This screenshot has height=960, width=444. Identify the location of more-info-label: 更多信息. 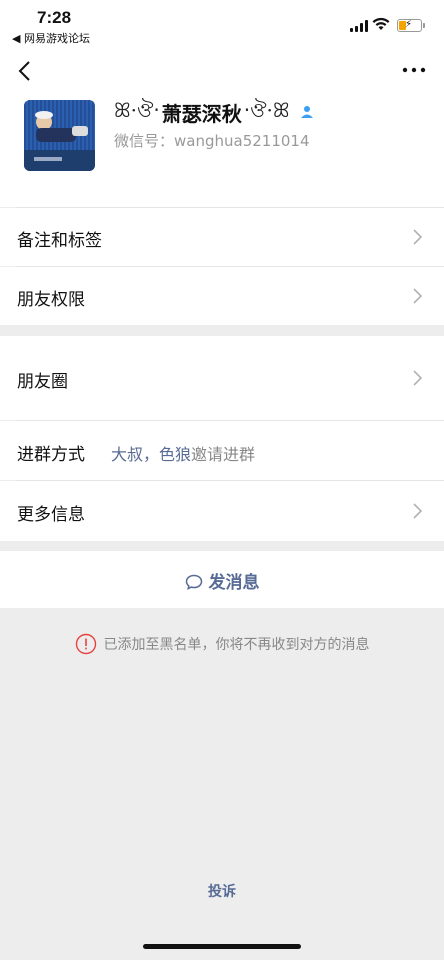
(51, 515).